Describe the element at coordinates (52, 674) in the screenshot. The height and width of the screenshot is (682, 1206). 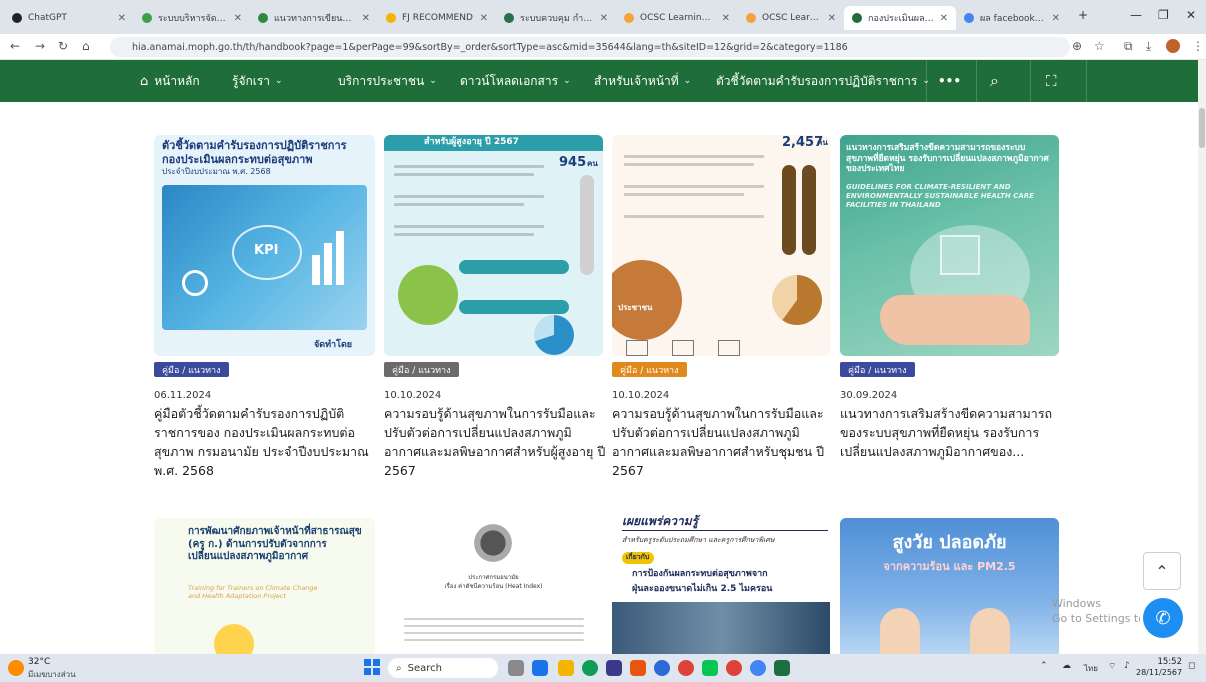
I see `weather-desc: มีเมฆบางส่วน` at that location.